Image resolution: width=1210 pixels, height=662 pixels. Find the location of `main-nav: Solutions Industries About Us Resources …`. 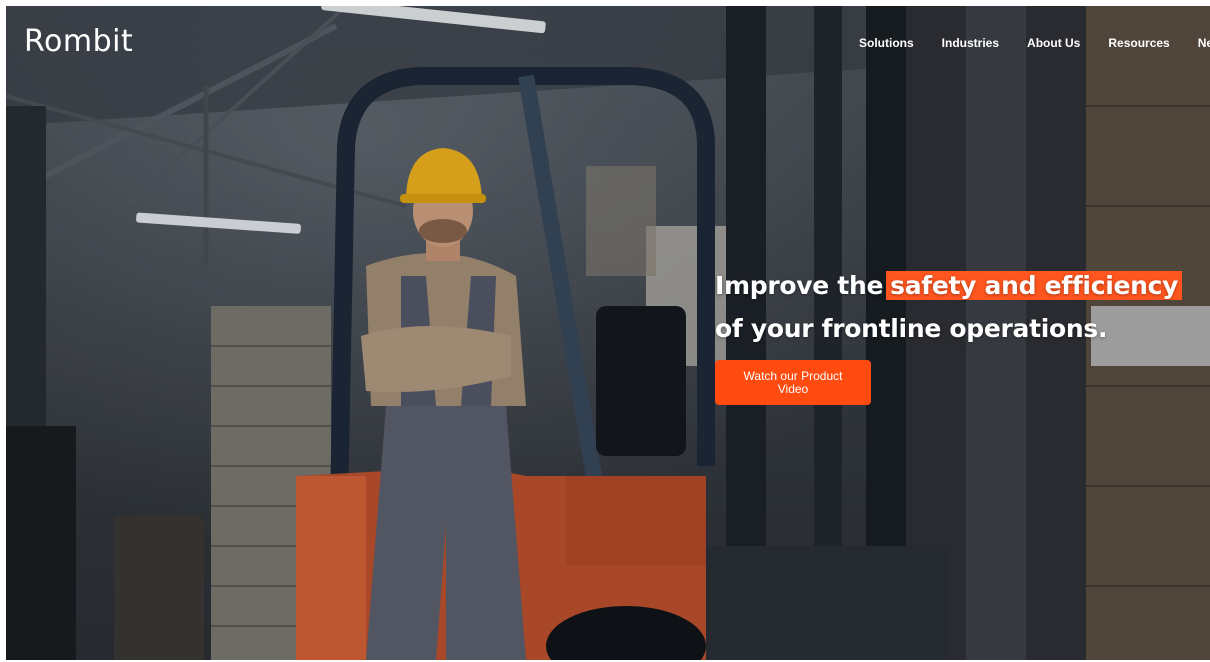

main-nav: Solutions Industries About Us Resources … is located at coordinates (1034, 43).